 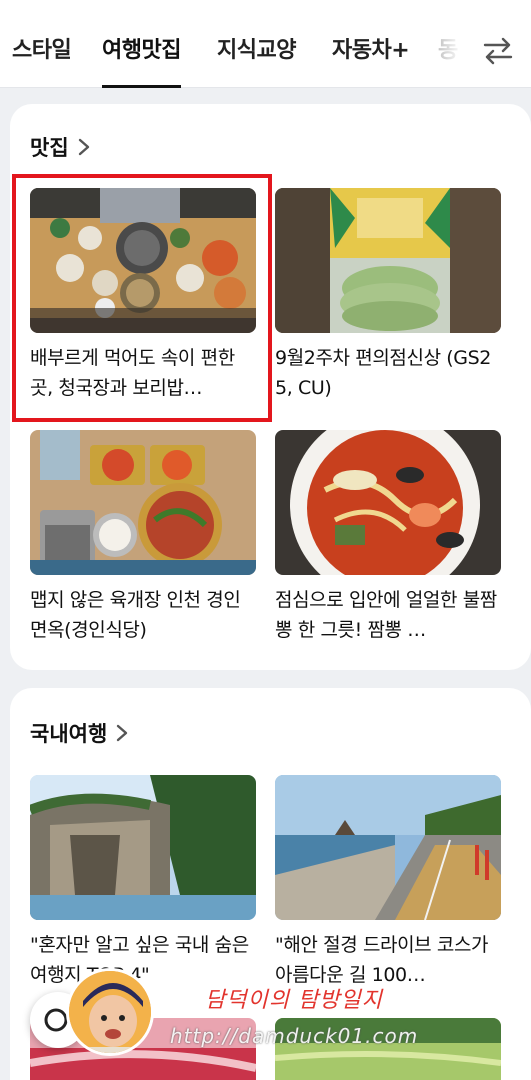 I want to click on watermark-url: http://damduck01.com, so click(x=294, y=1036).